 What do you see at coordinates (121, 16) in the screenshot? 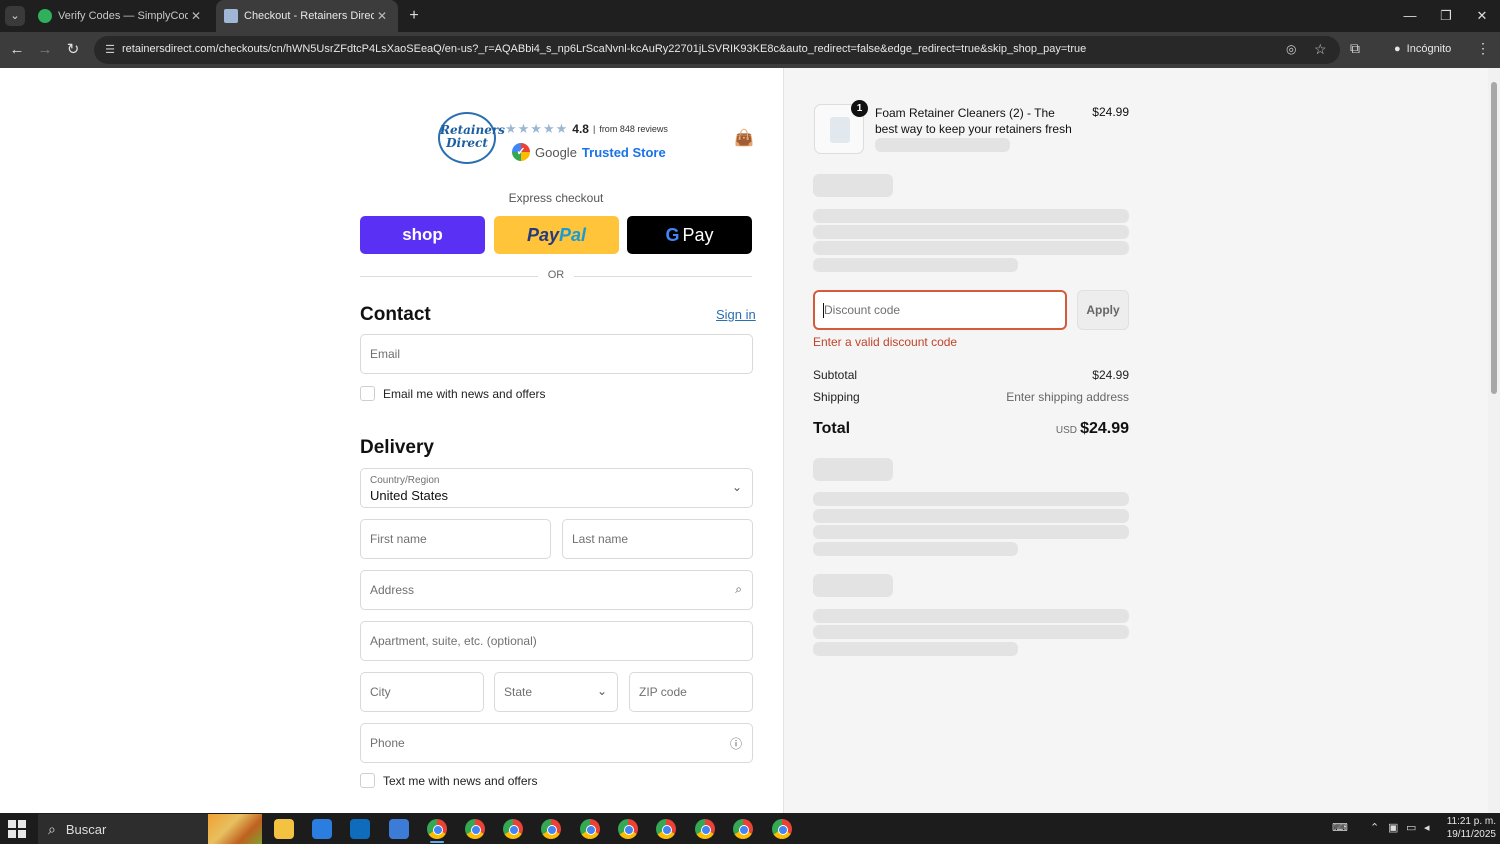
I see `tab-simplycodes: Verify Codes — SimplyCodes ✕` at bounding box center [121, 16].